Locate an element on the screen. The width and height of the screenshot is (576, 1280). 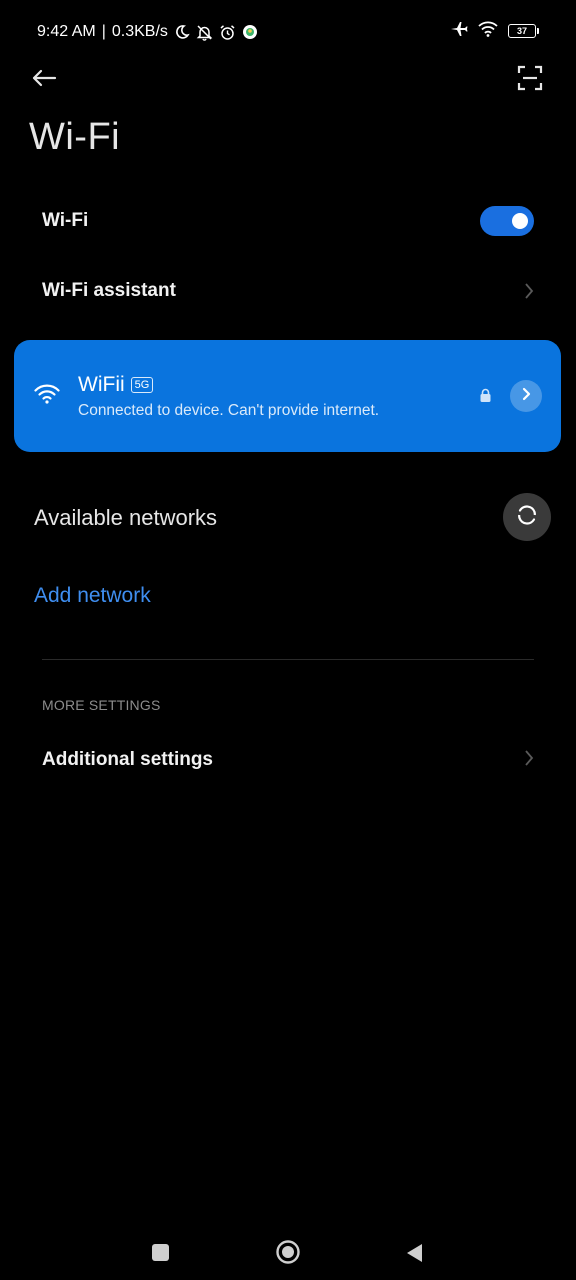
app-notification-icon is located at coordinates (250, 32).